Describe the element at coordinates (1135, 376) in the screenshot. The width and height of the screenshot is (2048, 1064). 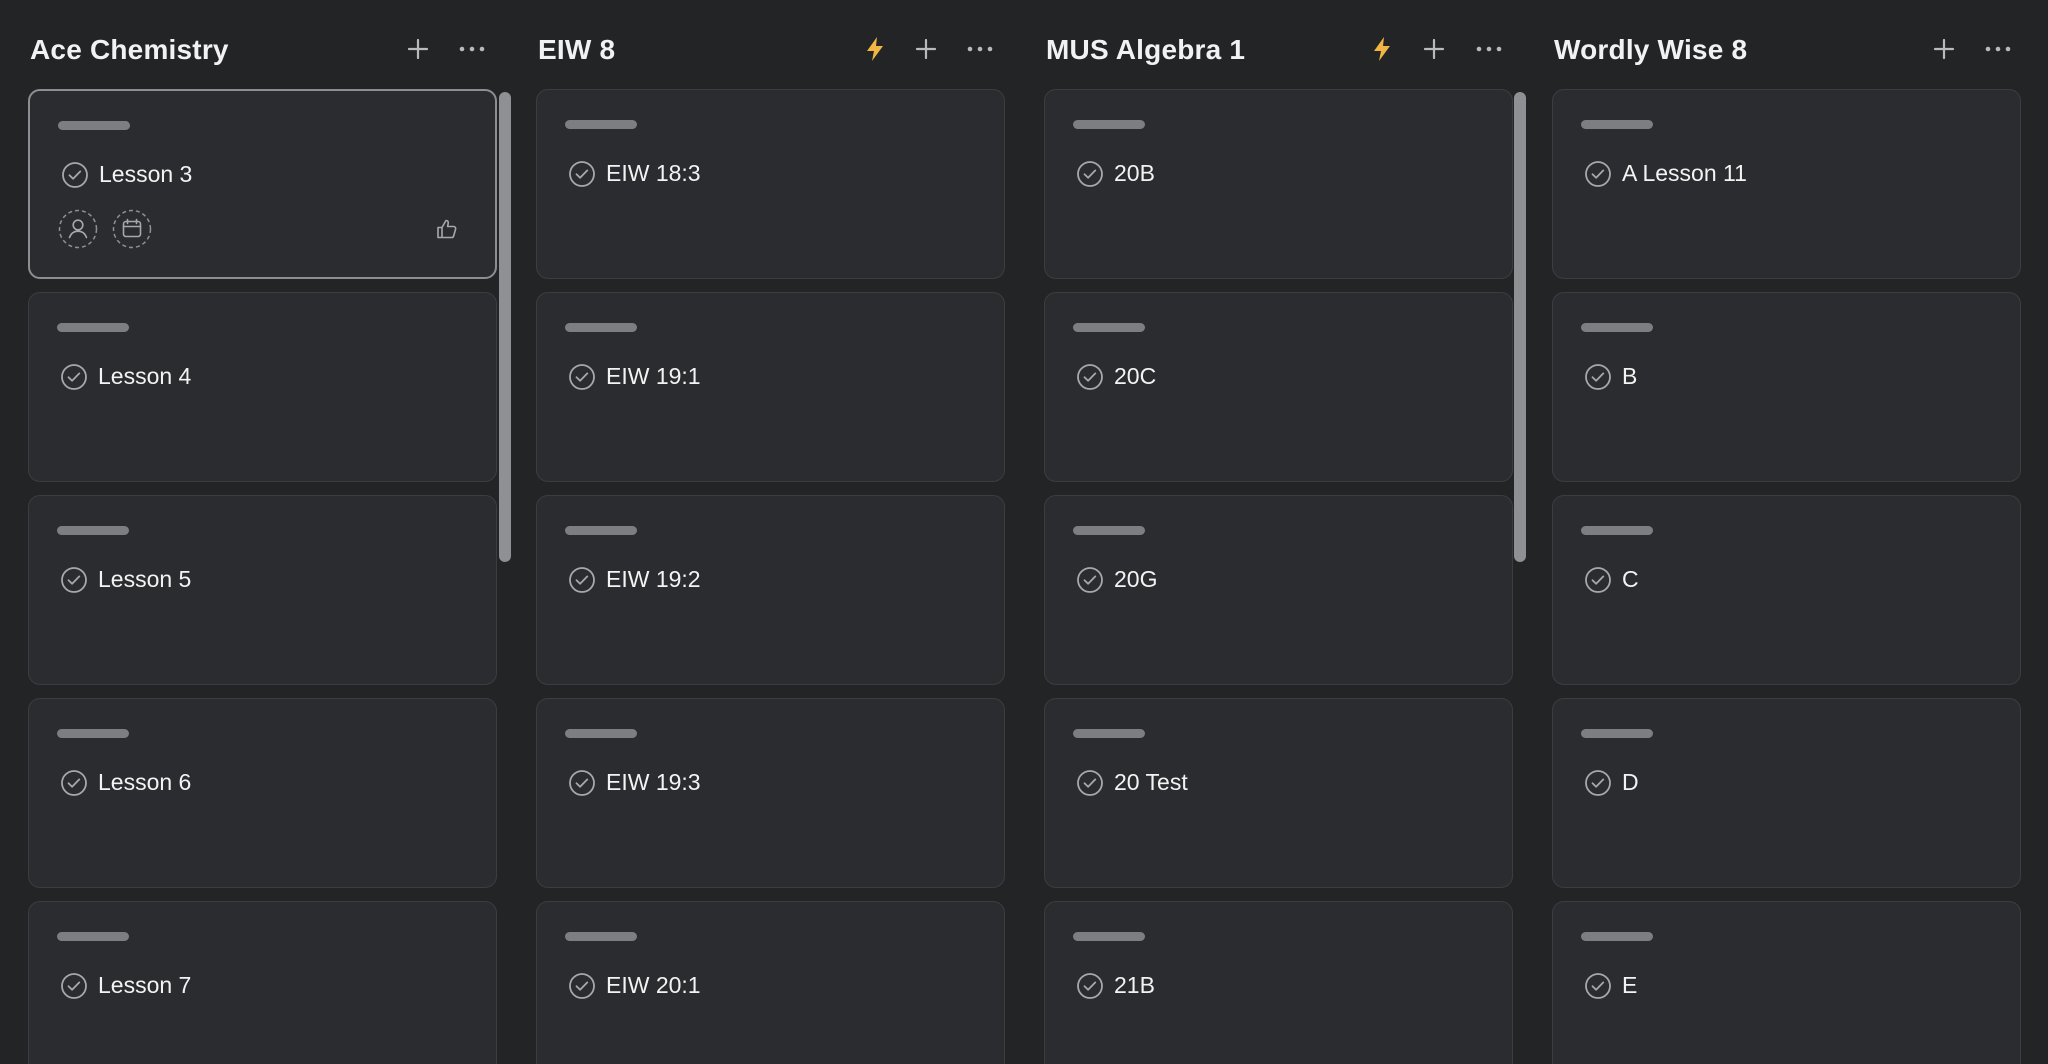
I see `task-title: 20C` at that location.